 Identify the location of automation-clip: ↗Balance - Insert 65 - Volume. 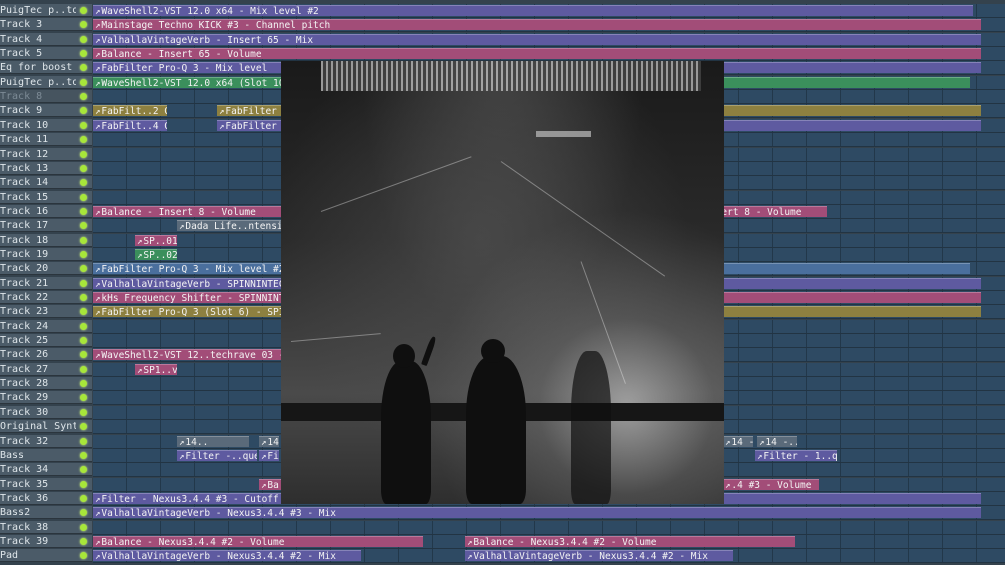
(537, 54).